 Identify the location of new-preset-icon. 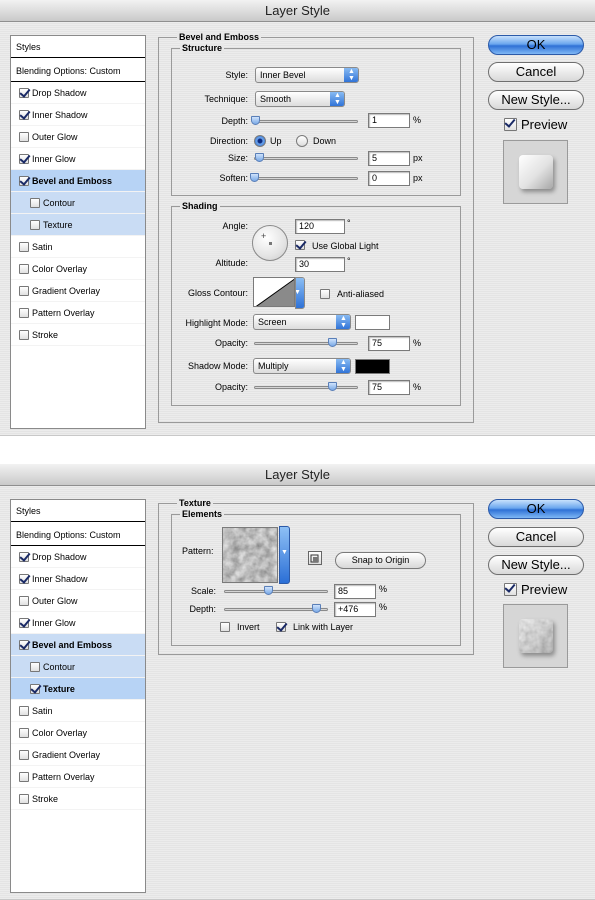
(315, 558).